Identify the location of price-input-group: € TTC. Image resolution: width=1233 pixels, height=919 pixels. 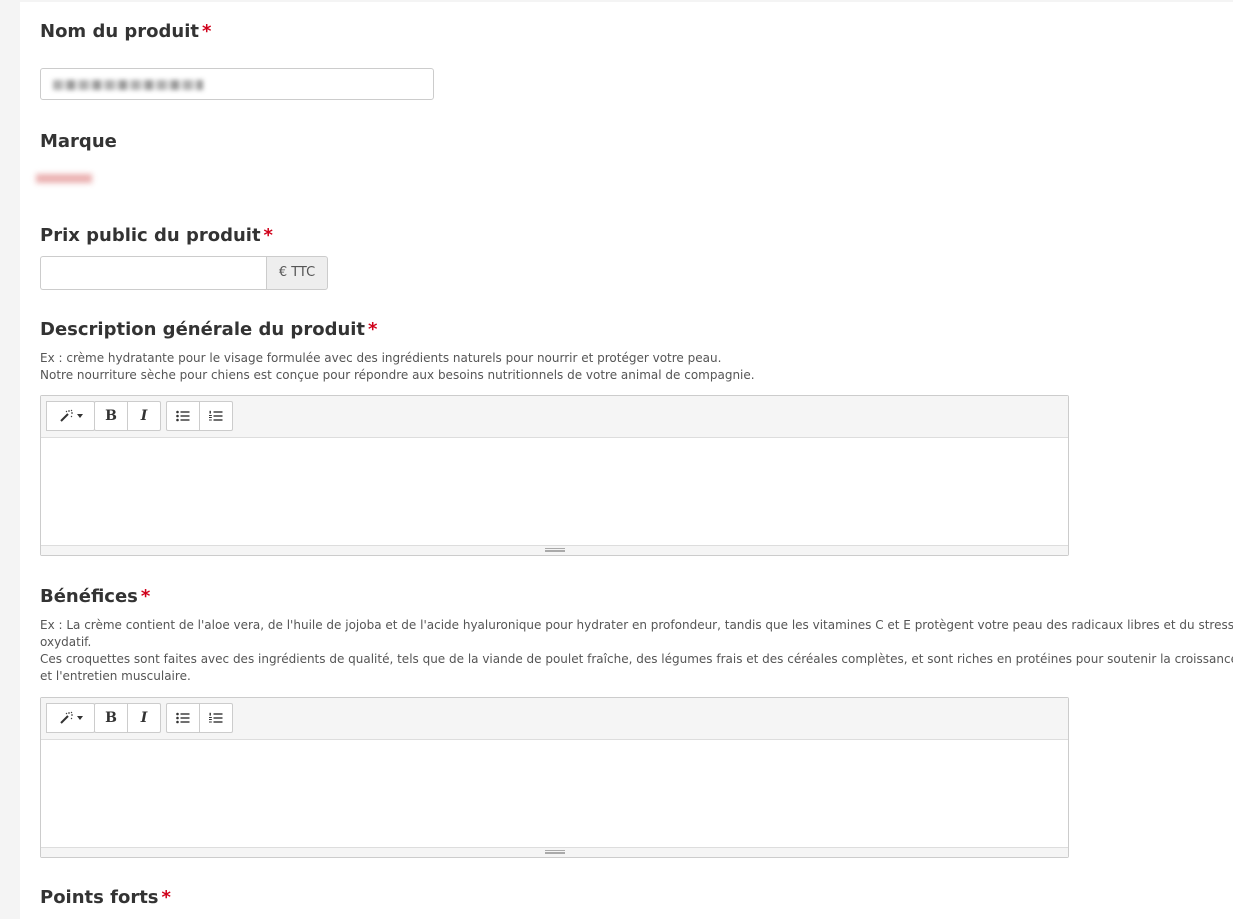
(184, 273).